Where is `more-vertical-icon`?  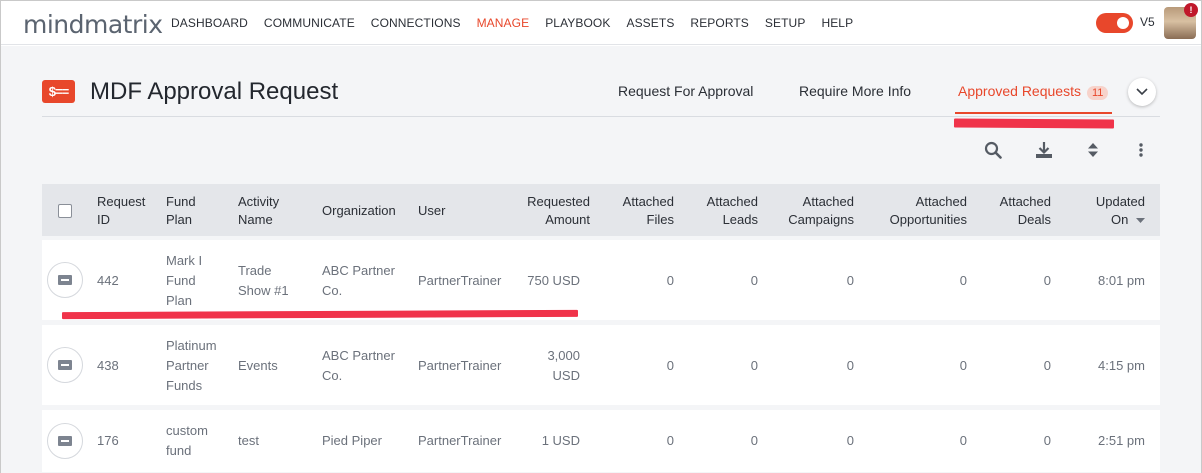
more-vertical-icon is located at coordinates (1141, 150).